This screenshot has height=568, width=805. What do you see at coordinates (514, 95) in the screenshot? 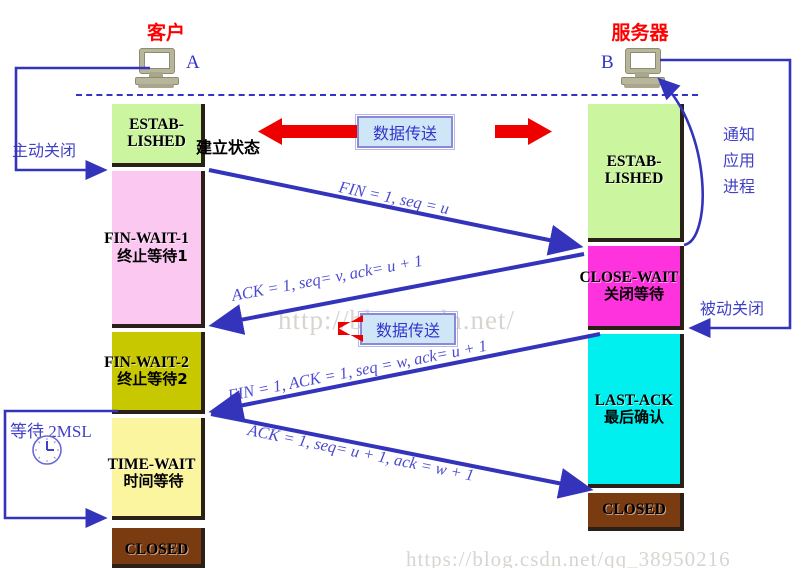
I see `server-dashed-divider` at bounding box center [514, 95].